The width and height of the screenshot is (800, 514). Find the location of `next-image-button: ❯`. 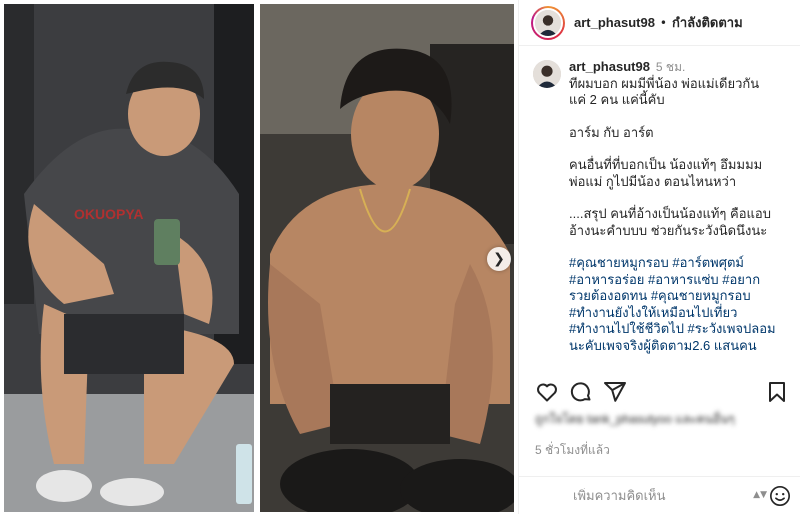

next-image-button: ❯ is located at coordinates (499, 259).